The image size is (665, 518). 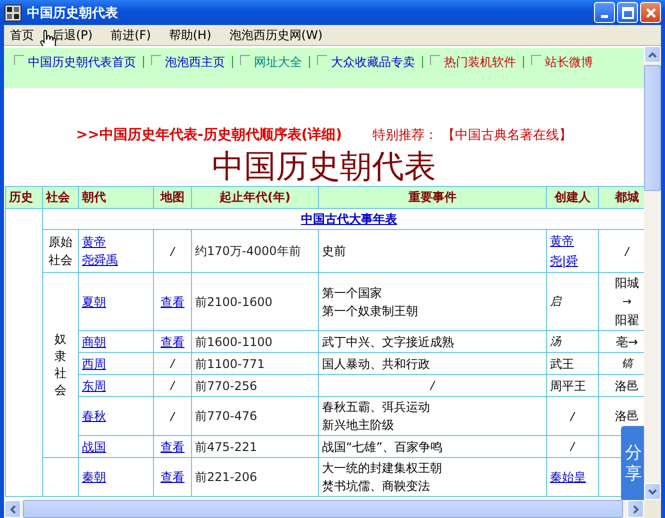 I want to click on table-cell: 第一个奴隶制王朝, so click(x=370, y=311).